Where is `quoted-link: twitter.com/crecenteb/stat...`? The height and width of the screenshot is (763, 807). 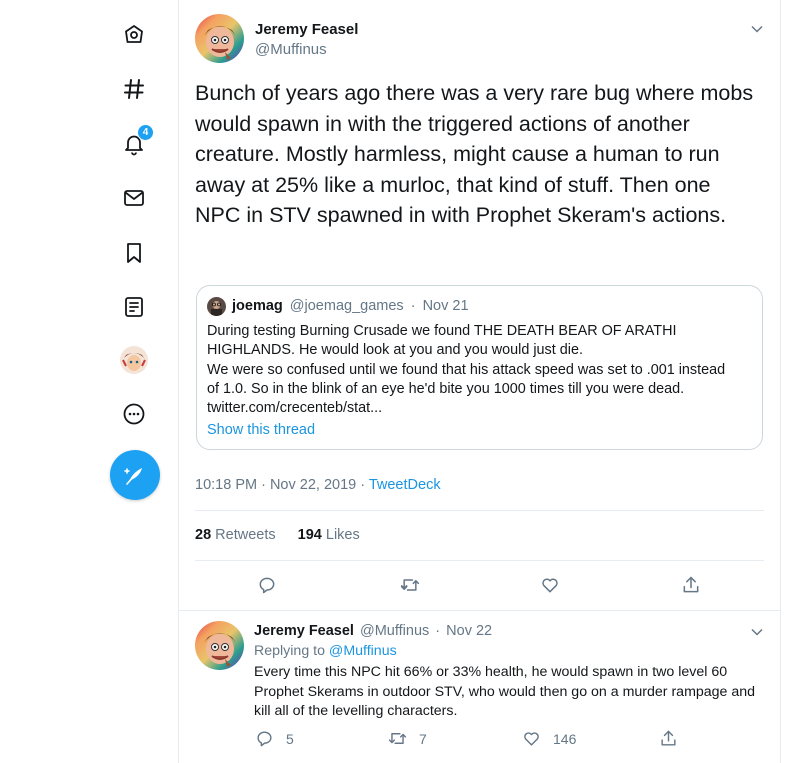
quoted-link: twitter.com/crecenteb/stat... is located at coordinates (479, 408).